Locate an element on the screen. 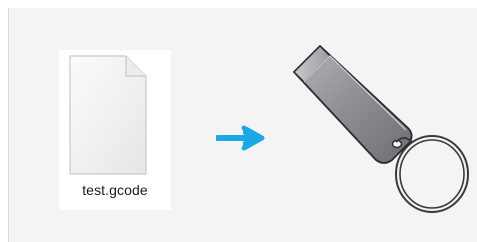 The height and width of the screenshot is (242, 477). arrow-right-icon is located at coordinates (240, 138).